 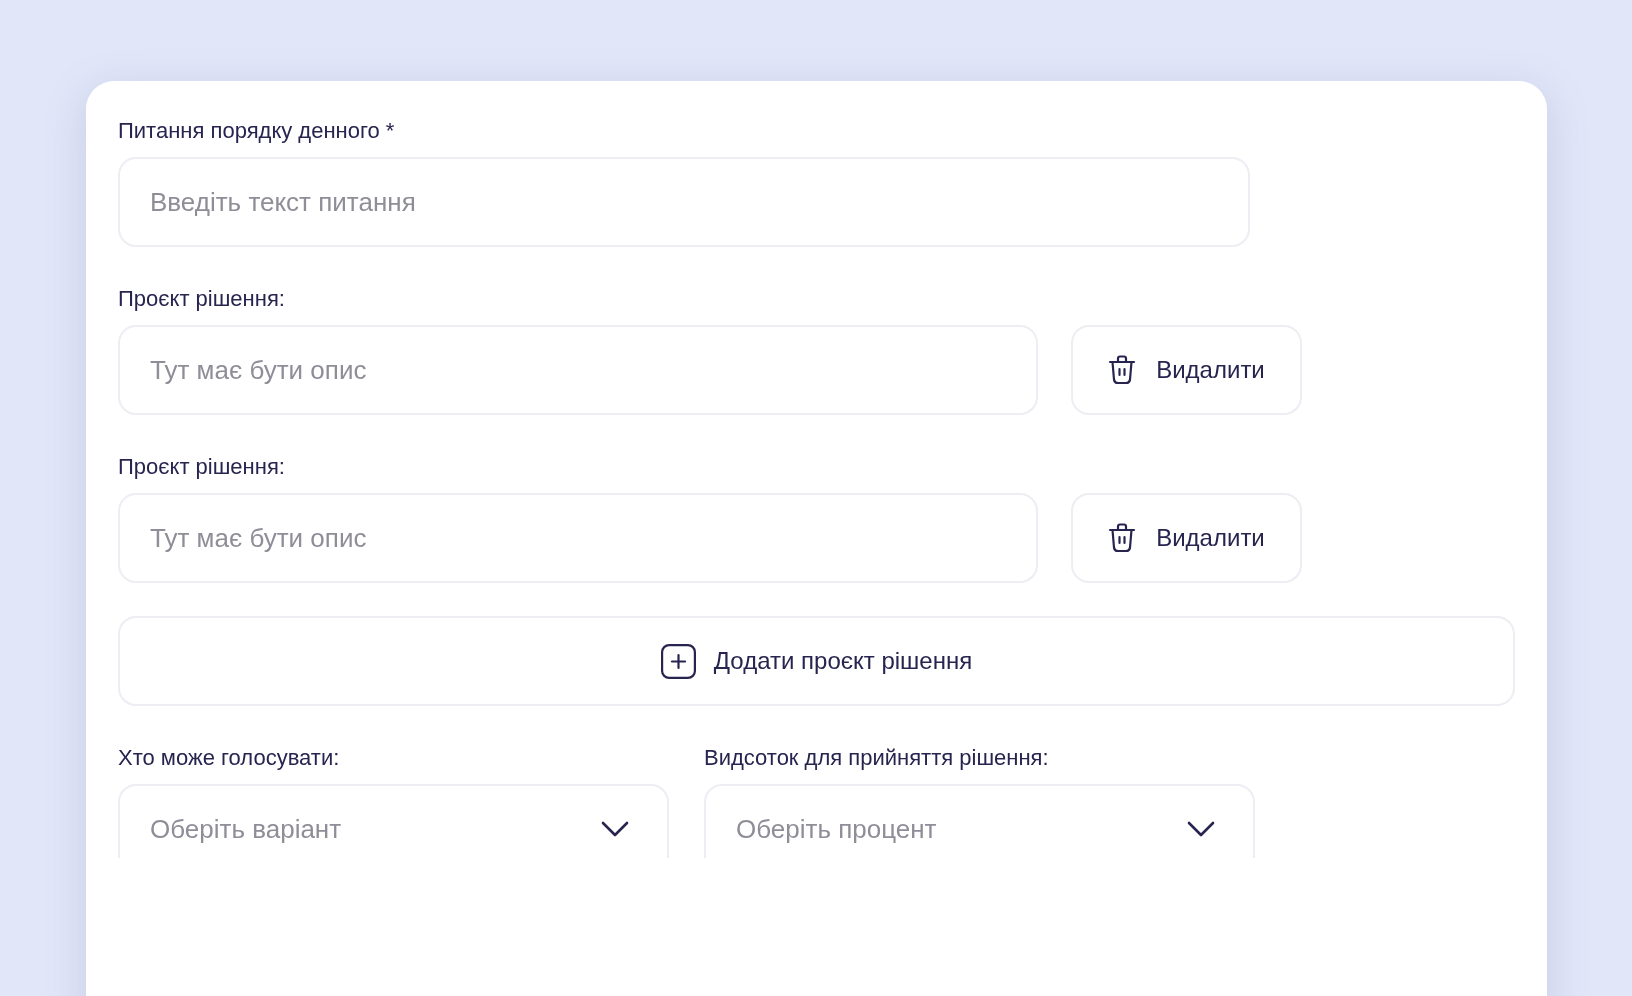 I want to click on field-label: Питання порядку денного *, so click(x=256, y=131).